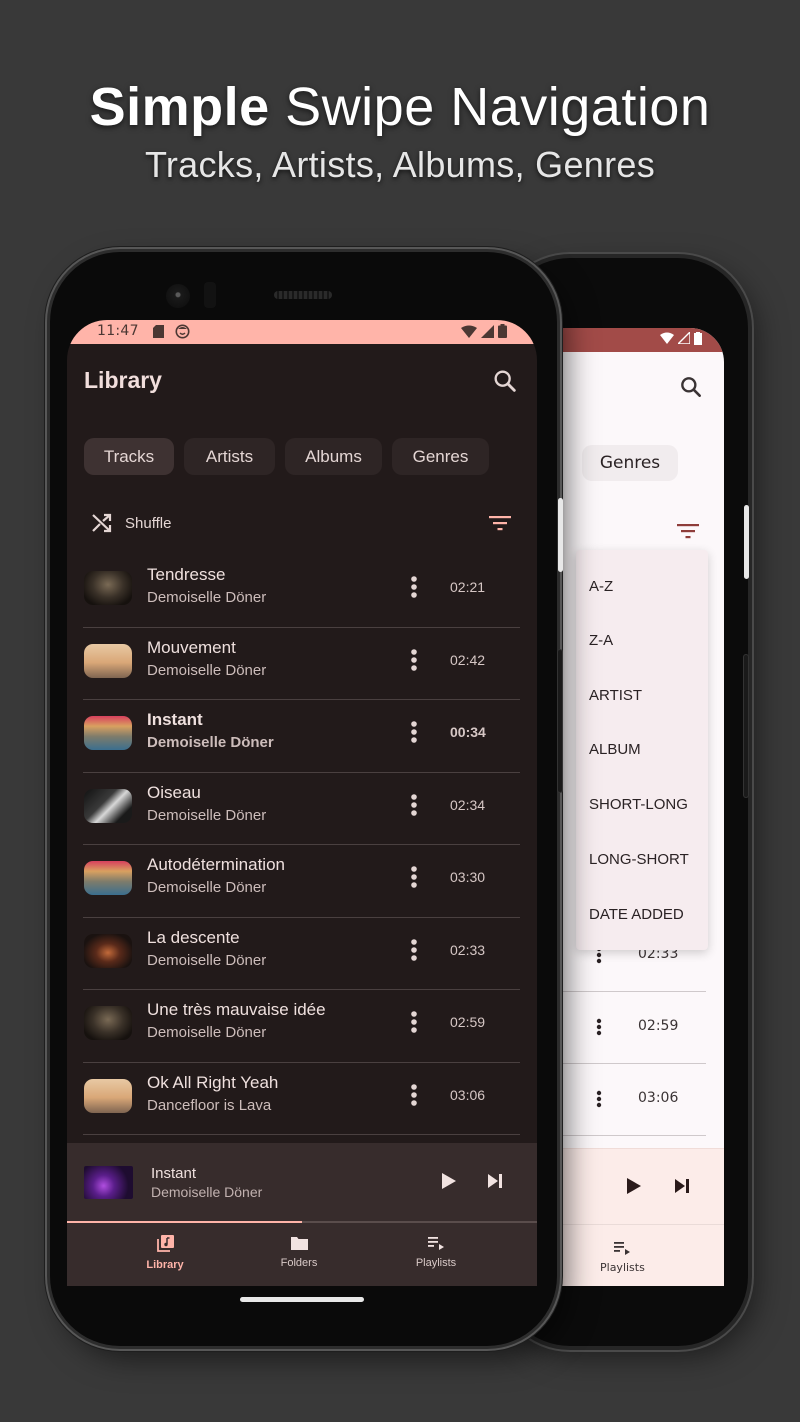  What do you see at coordinates (175, 719) in the screenshot?
I see `track-title: Instant` at bounding box center [175, 719].